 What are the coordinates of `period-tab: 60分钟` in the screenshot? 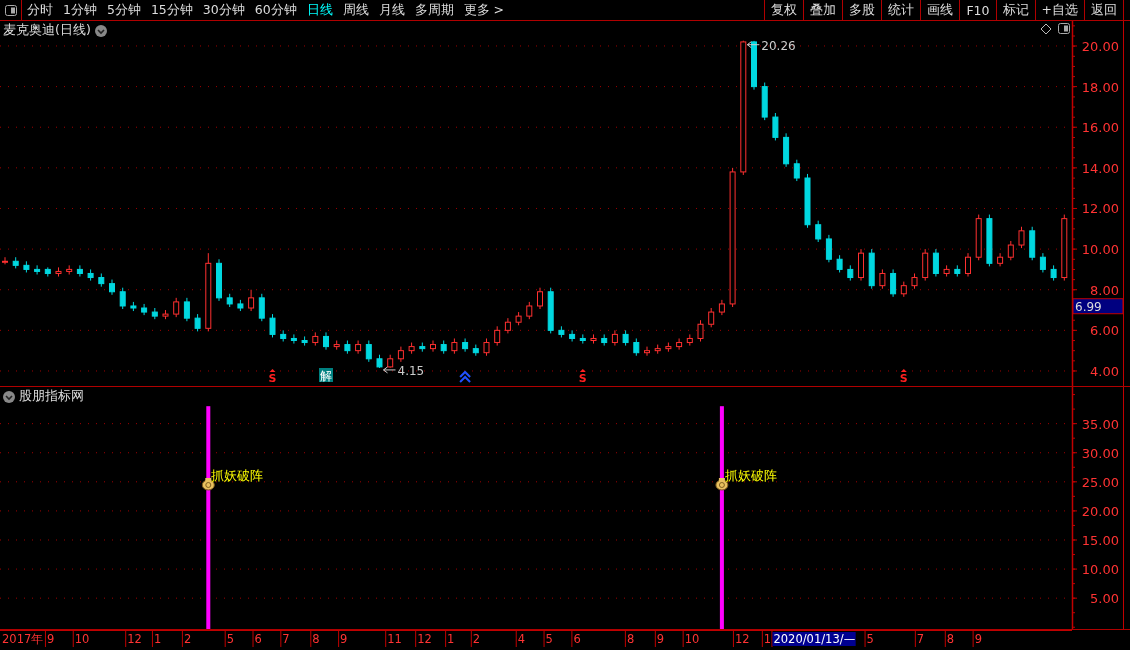 It's located at (275, 10).